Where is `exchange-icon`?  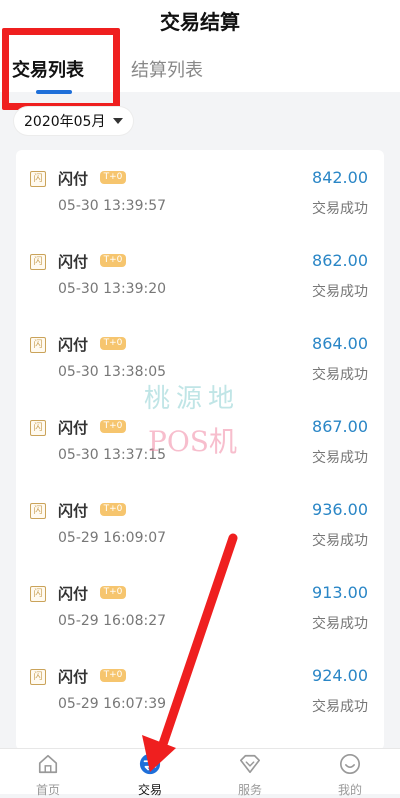 exchange-icon is located at coordinates (150, 764).